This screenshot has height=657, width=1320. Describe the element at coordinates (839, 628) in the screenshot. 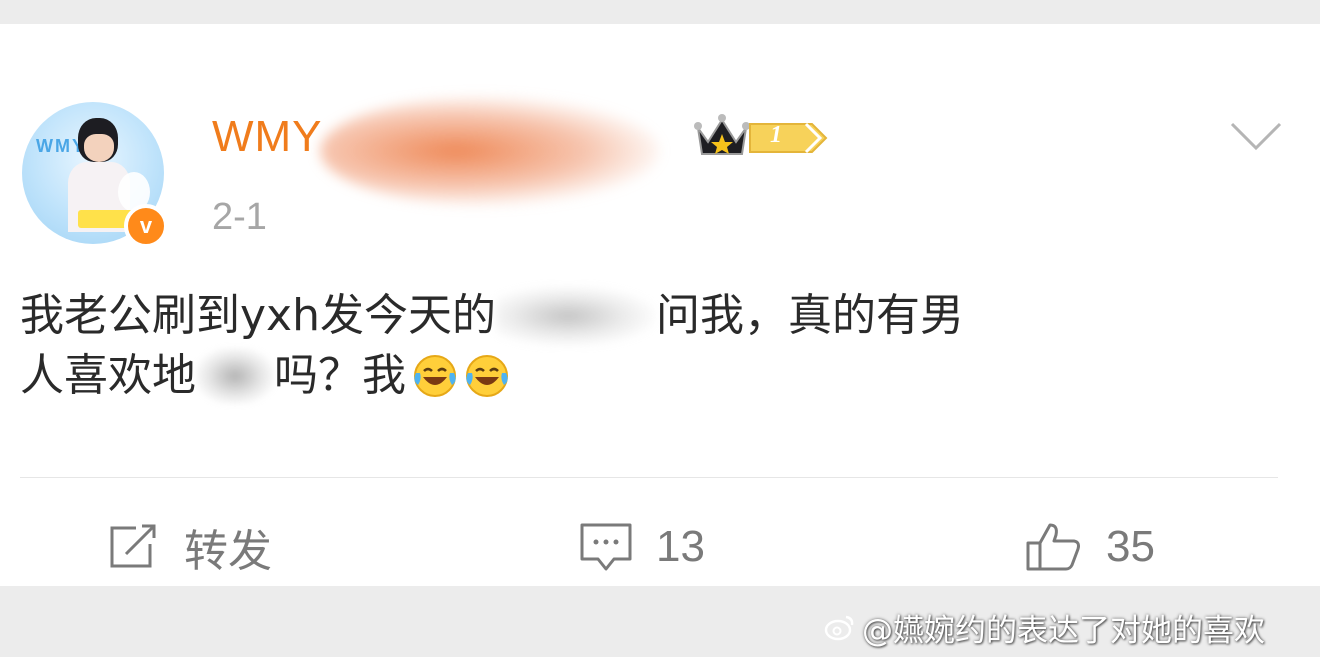

I see `weibo-logo-icon` at that location.